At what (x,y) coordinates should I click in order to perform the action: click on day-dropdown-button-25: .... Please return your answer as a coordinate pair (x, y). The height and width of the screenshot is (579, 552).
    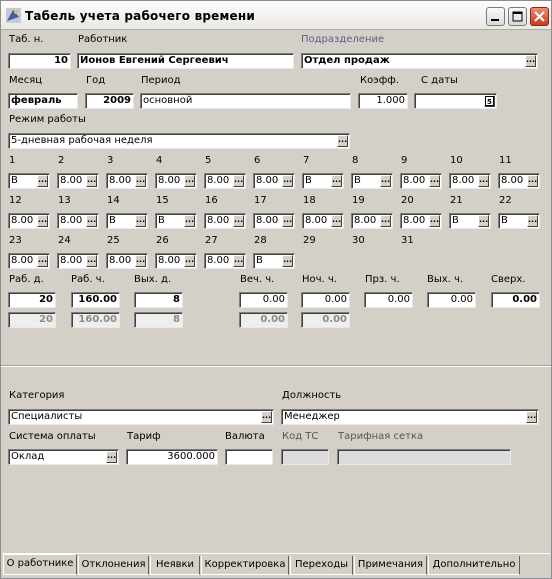
    Looking at the image, I should click on (140, 261).